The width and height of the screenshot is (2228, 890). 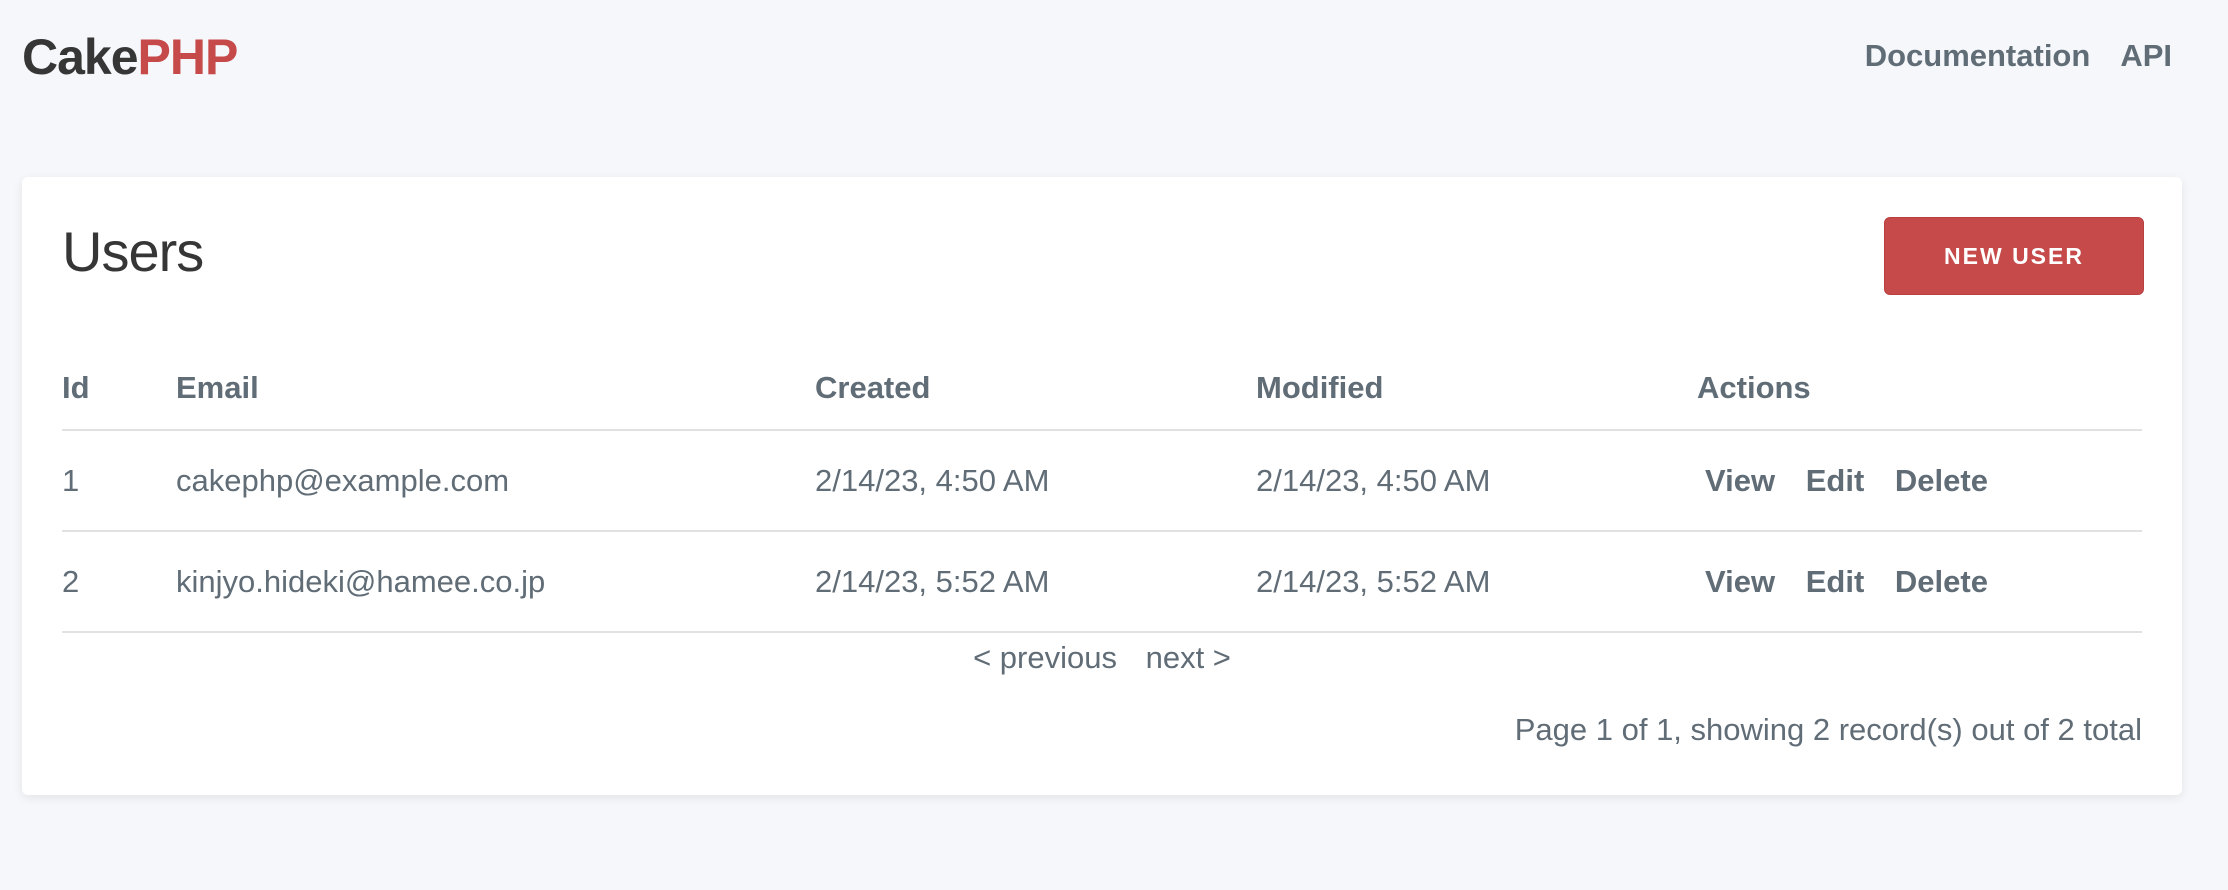 I want to click on page-title: Users, so click(x=133, y=251).